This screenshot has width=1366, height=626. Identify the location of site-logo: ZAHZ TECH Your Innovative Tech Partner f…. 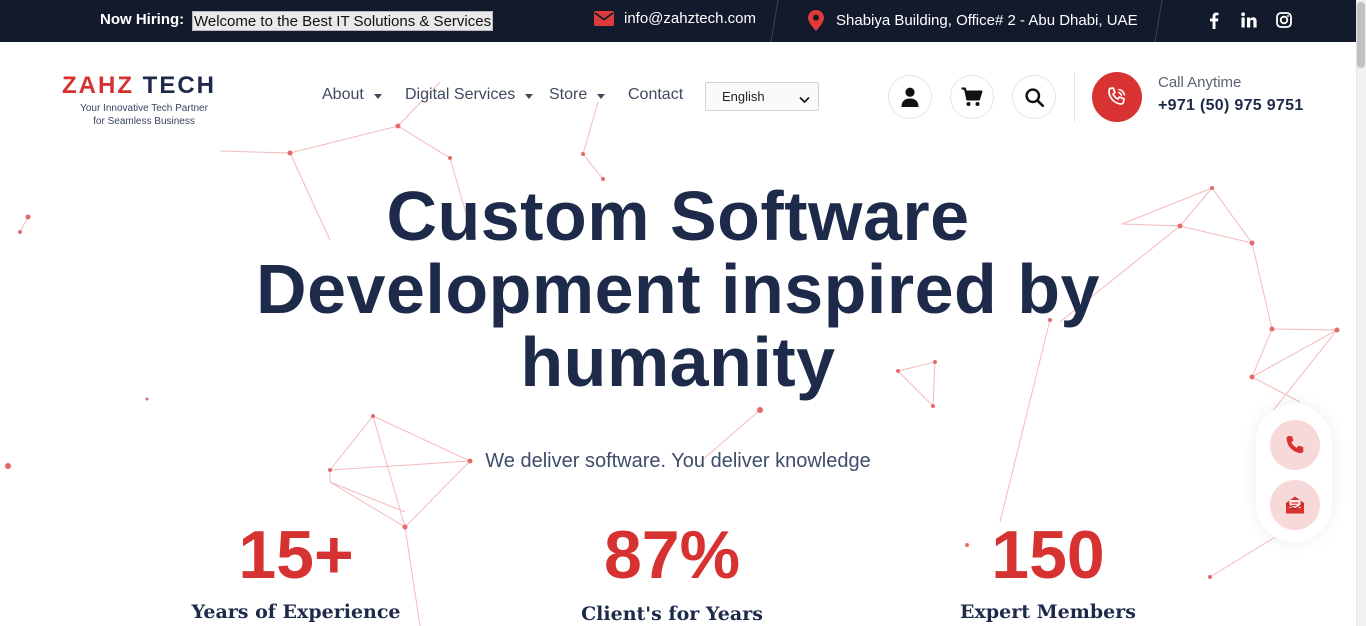
(144, 100).